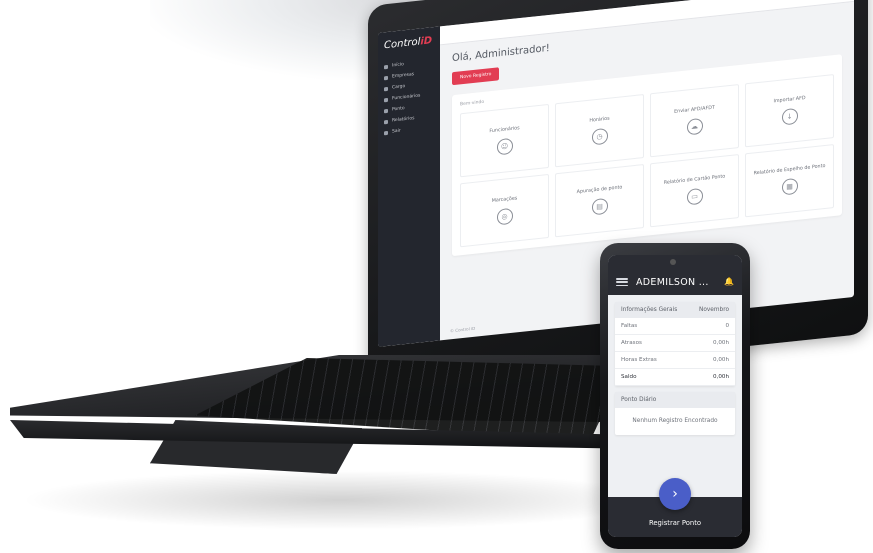 The image size is (873, 553). I want to click on clock-icon: ◷, so click(599, 136).